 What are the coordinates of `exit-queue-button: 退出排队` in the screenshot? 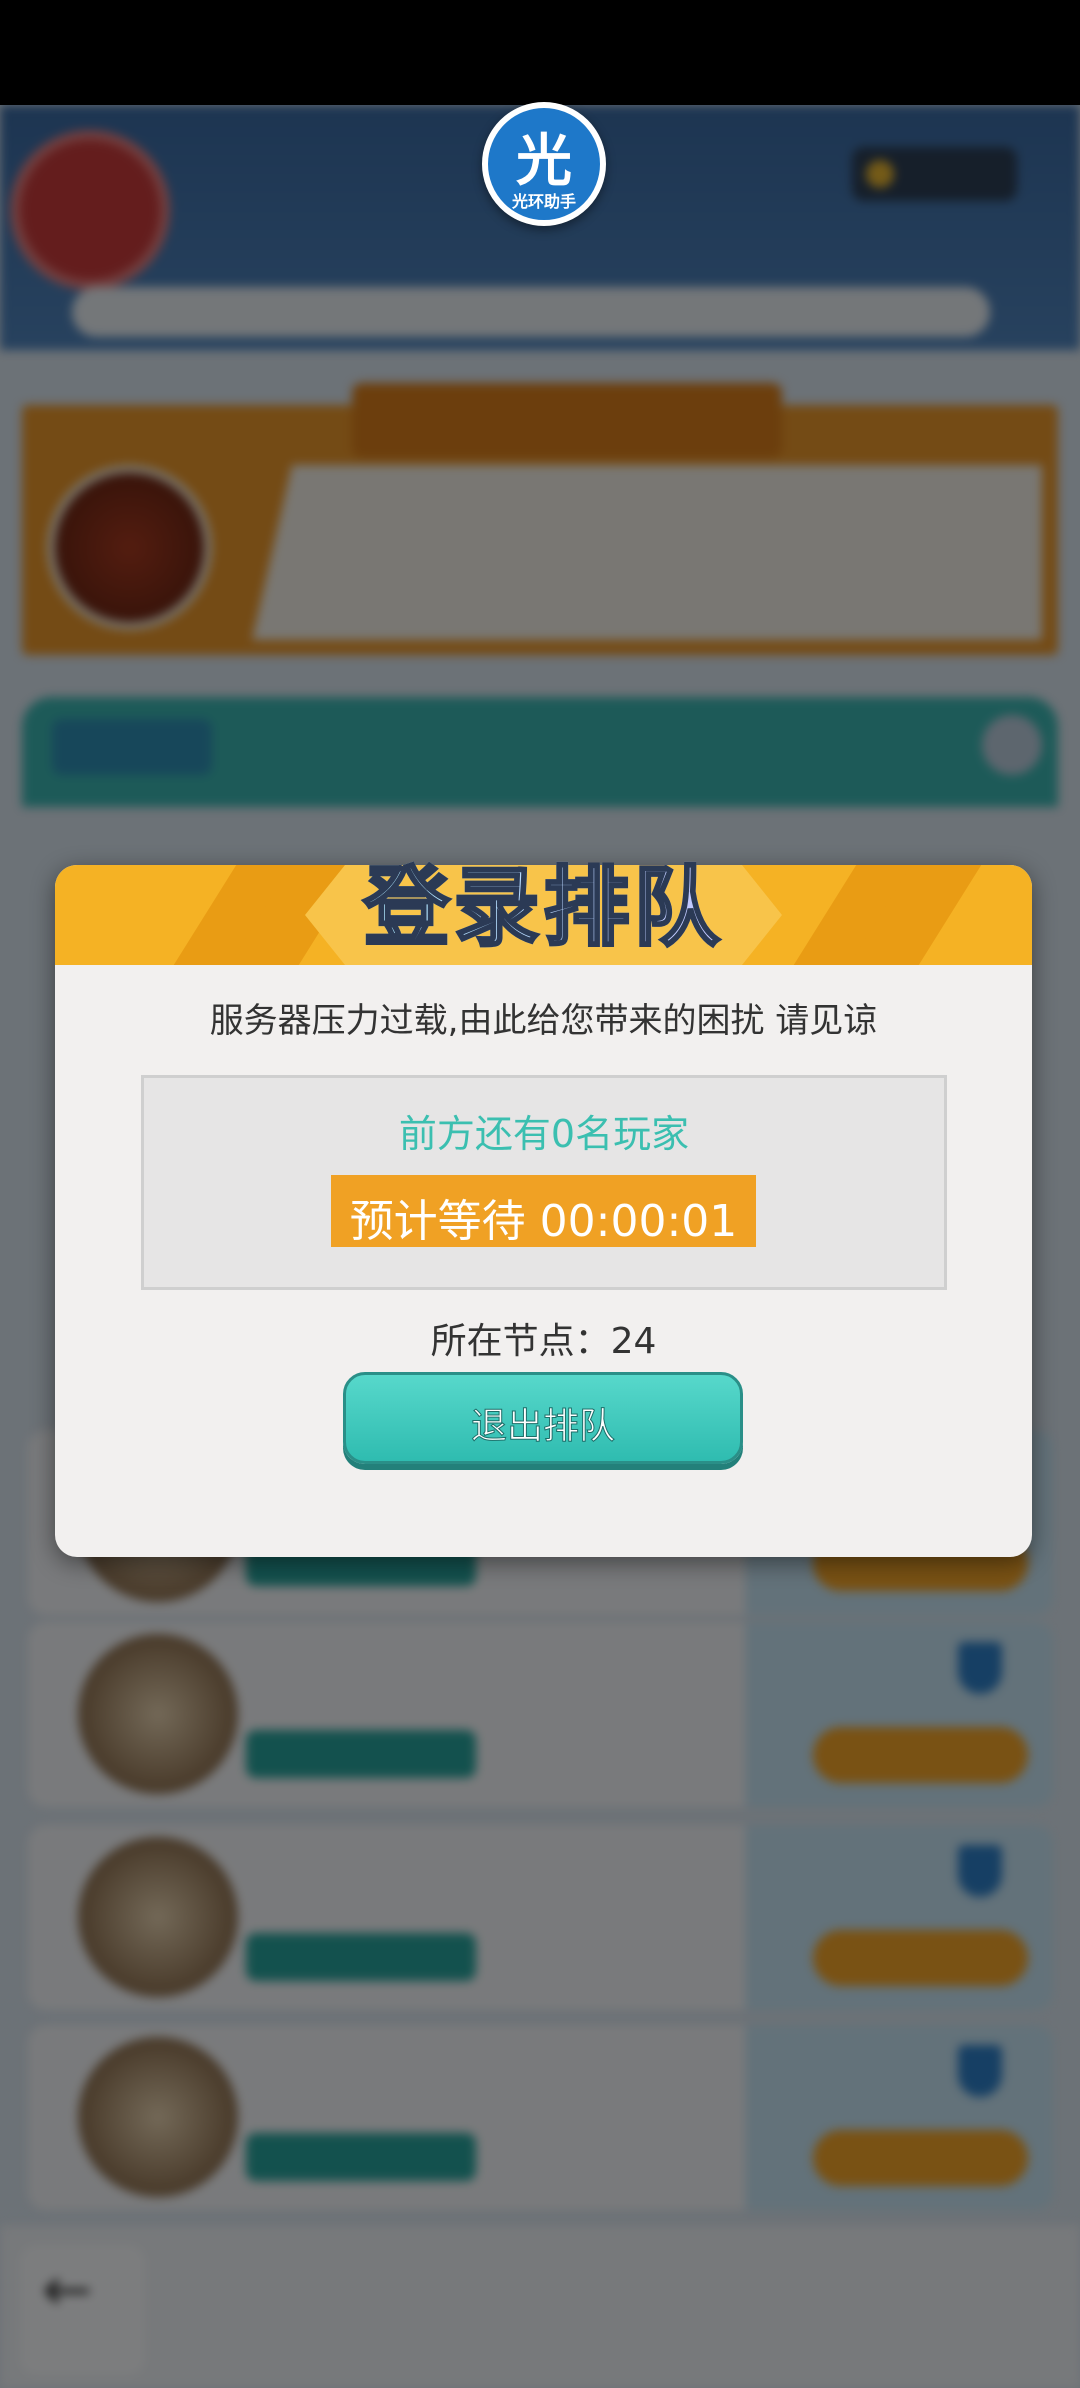 It's located at (543, 1418).